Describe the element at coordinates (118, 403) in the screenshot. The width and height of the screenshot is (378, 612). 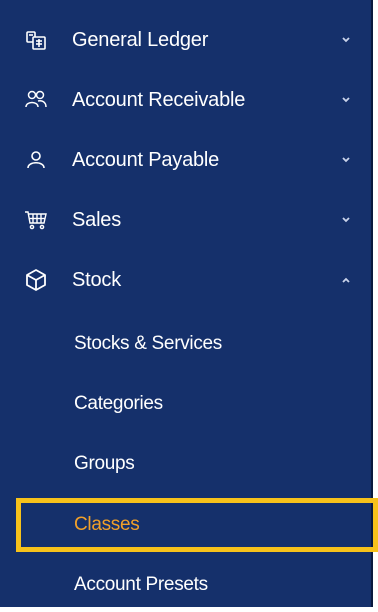
I see `submenu-item-label: Categories` at that location.